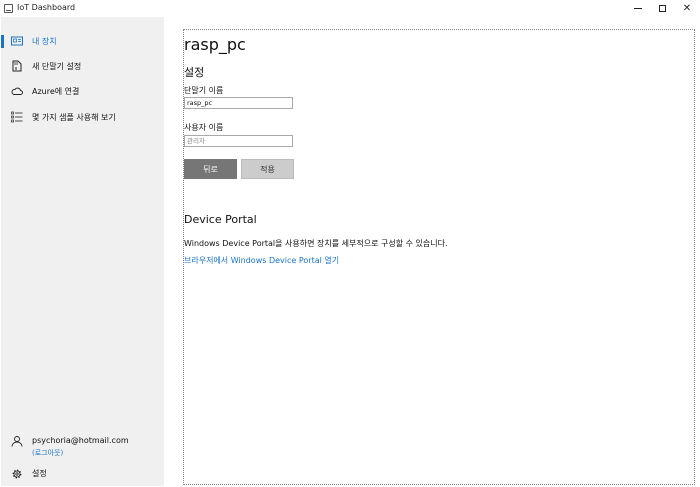 This screenshot has width=700, height=487. Describe the element at coordinates (210, 169) in the screenshot. I see `back-button: 뒤로` at that location.